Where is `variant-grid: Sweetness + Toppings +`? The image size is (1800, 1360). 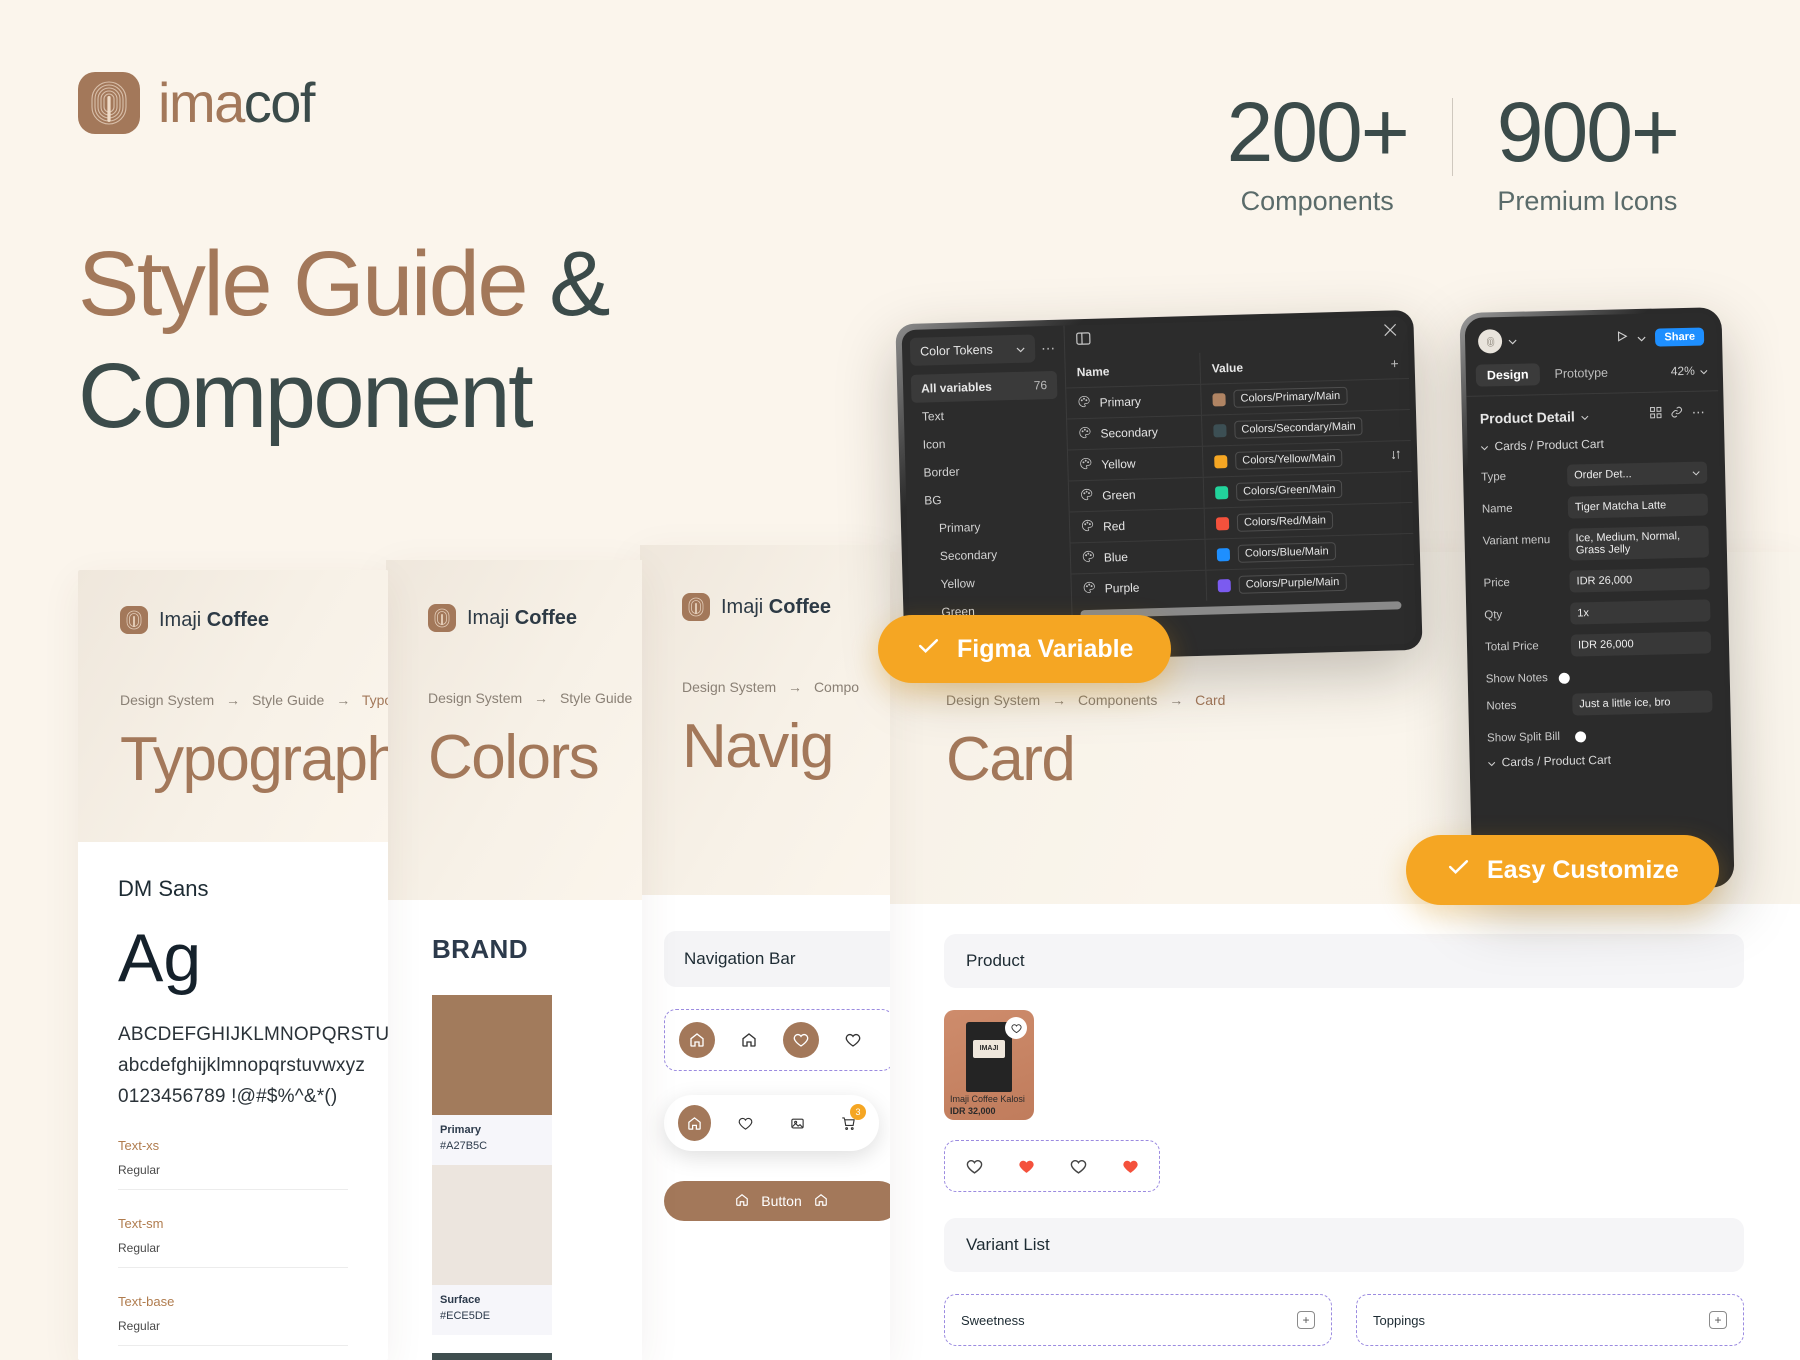 variant-grid: Sweetness + Toppings + is located at coordinates (1344, 1320).